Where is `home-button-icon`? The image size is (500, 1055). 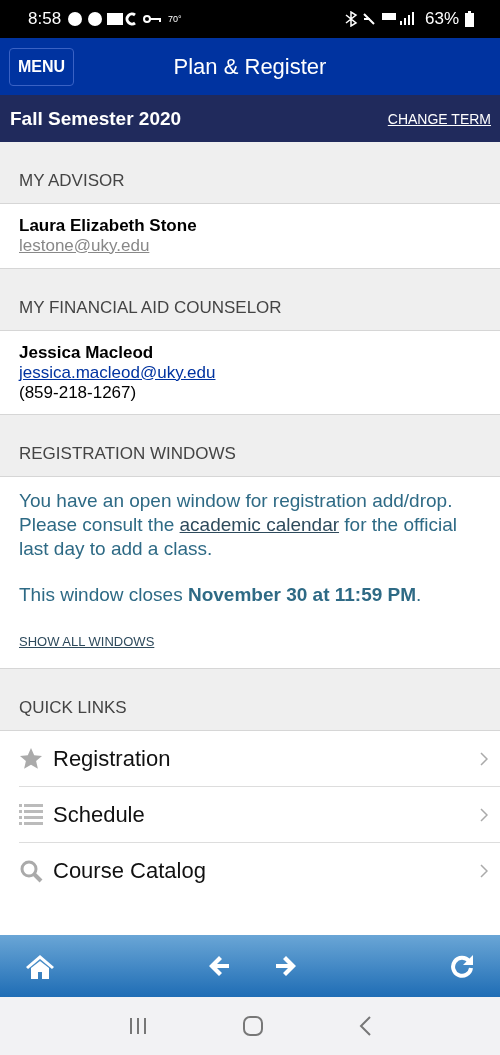
home-button-icon is located at coordinates (253, 1026).